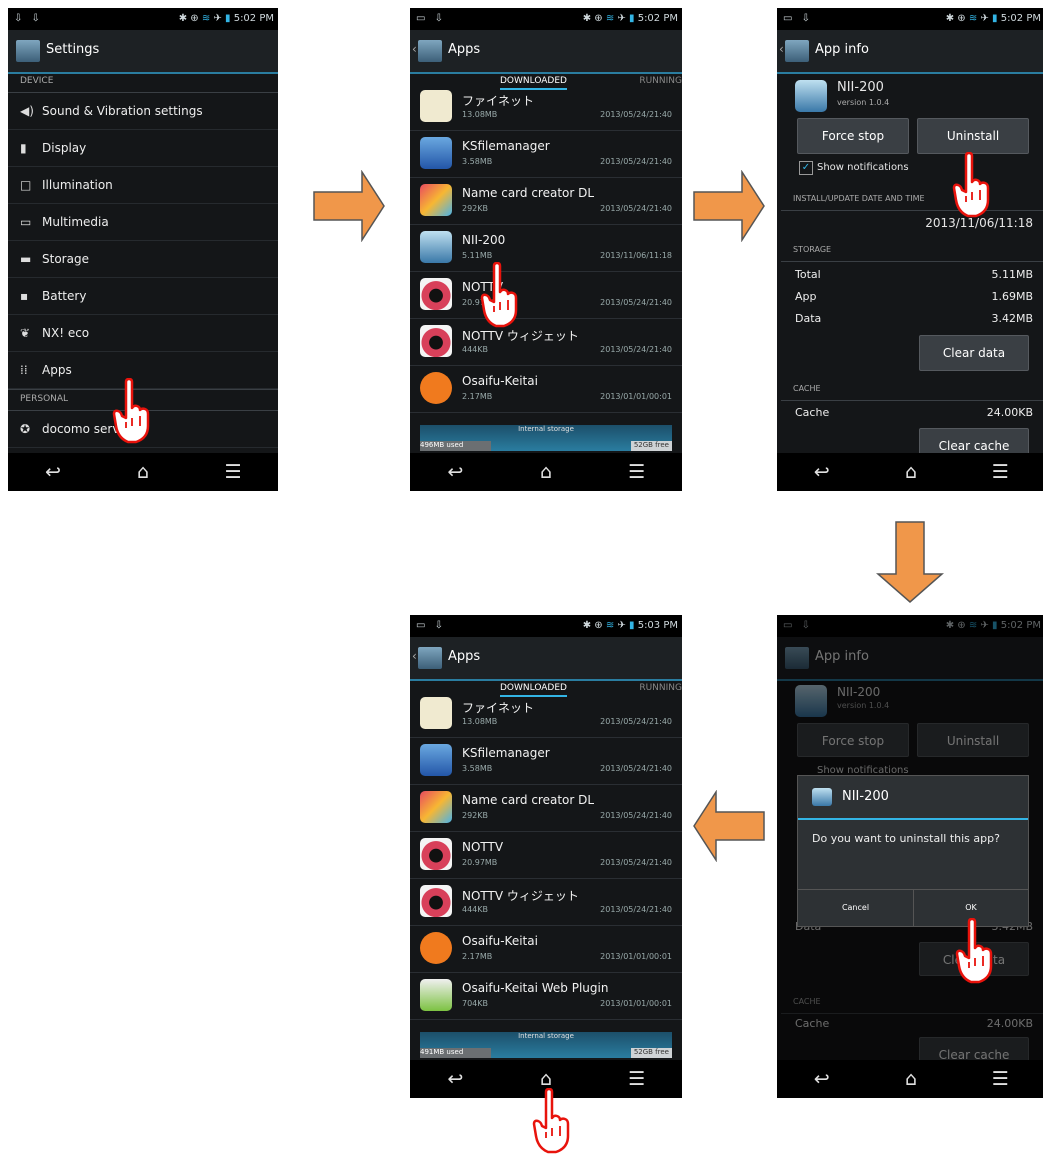 This screenshot has height=1162, width=1043. What do you see at coordinates (143, 52) in the screenshot?
I see `action-bar: Settings` at bounding box center [143, 52].